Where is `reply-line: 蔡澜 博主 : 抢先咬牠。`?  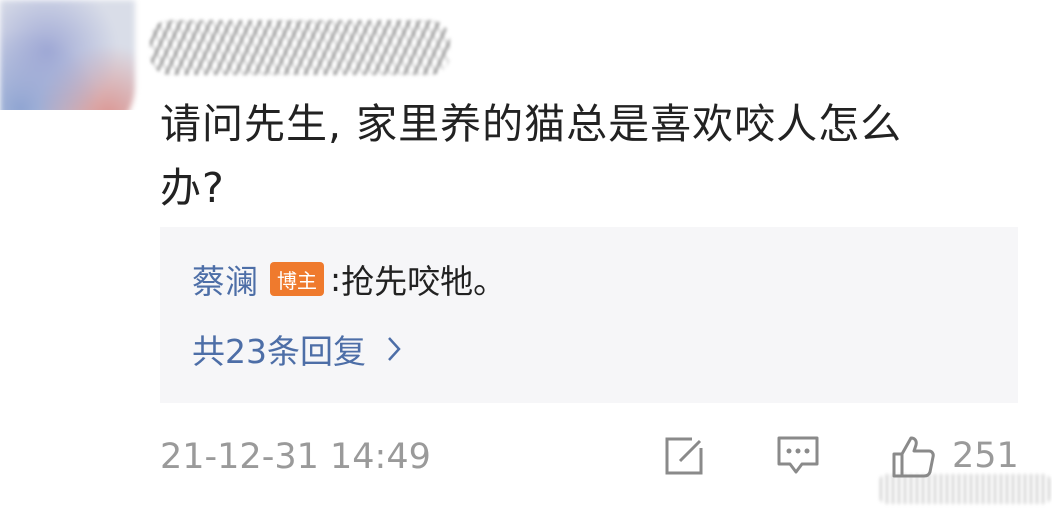 reply-line: 蔡澜 博主 : 抢先咬牠。 is located at coordinates (349, 279).